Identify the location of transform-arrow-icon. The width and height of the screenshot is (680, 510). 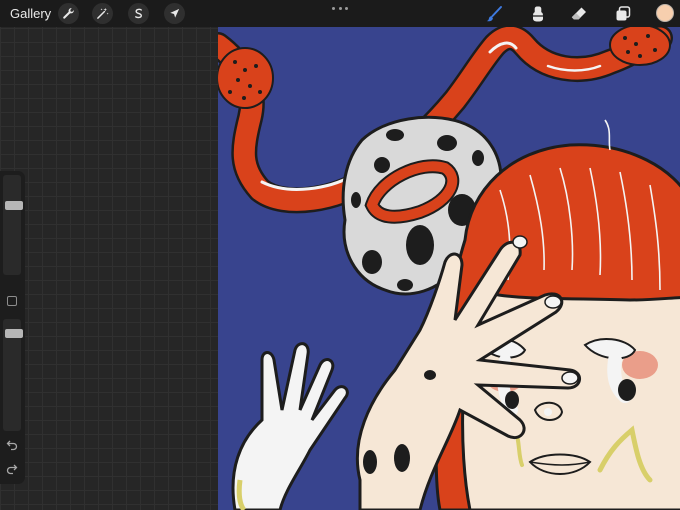
(174, 13).